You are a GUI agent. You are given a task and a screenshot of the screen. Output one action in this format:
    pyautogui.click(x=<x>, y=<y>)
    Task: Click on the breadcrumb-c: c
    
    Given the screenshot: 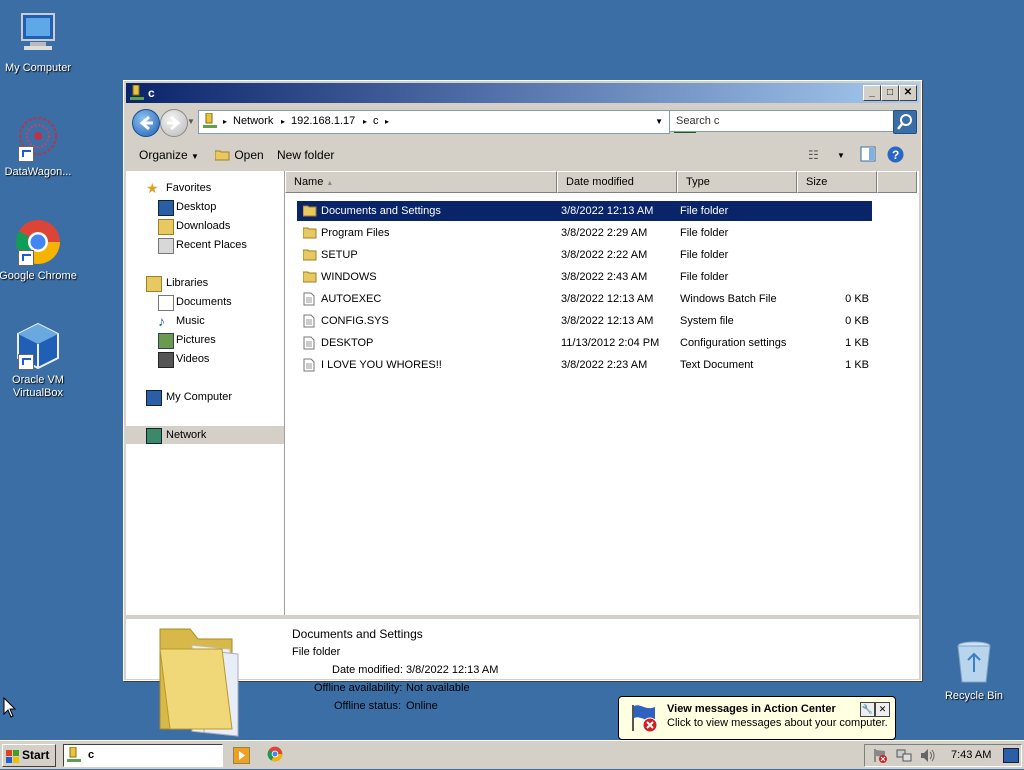 What is the action you would take?
    pyautogui.click(x=376, y=121)
    